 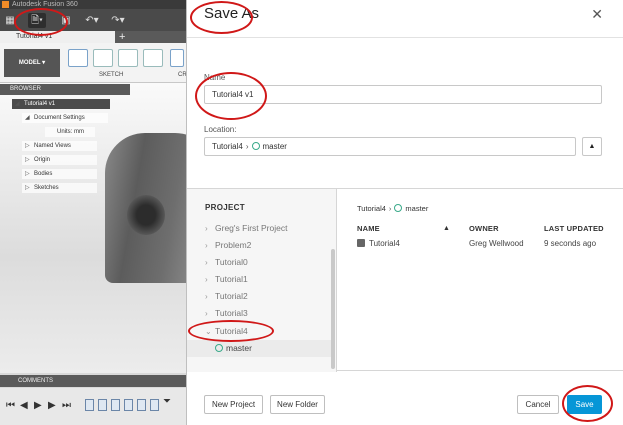 I want to click on timeline: ⏮ ◀ ▶ ▶ ⏭ ⏷, so click(x=93, y=406).